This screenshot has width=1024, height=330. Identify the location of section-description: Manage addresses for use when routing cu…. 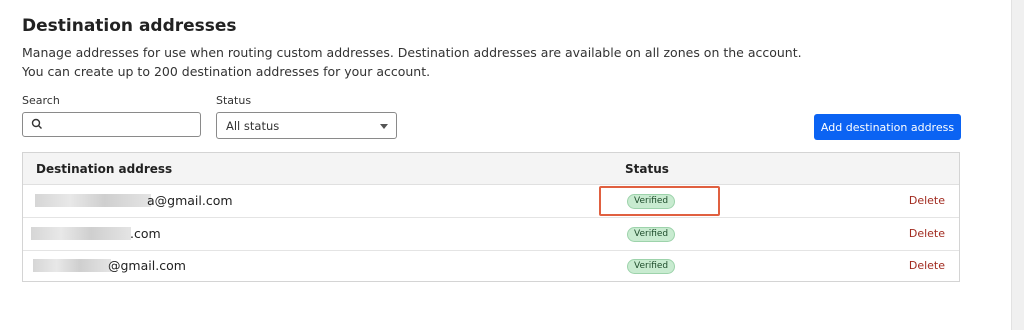
(412, 62).